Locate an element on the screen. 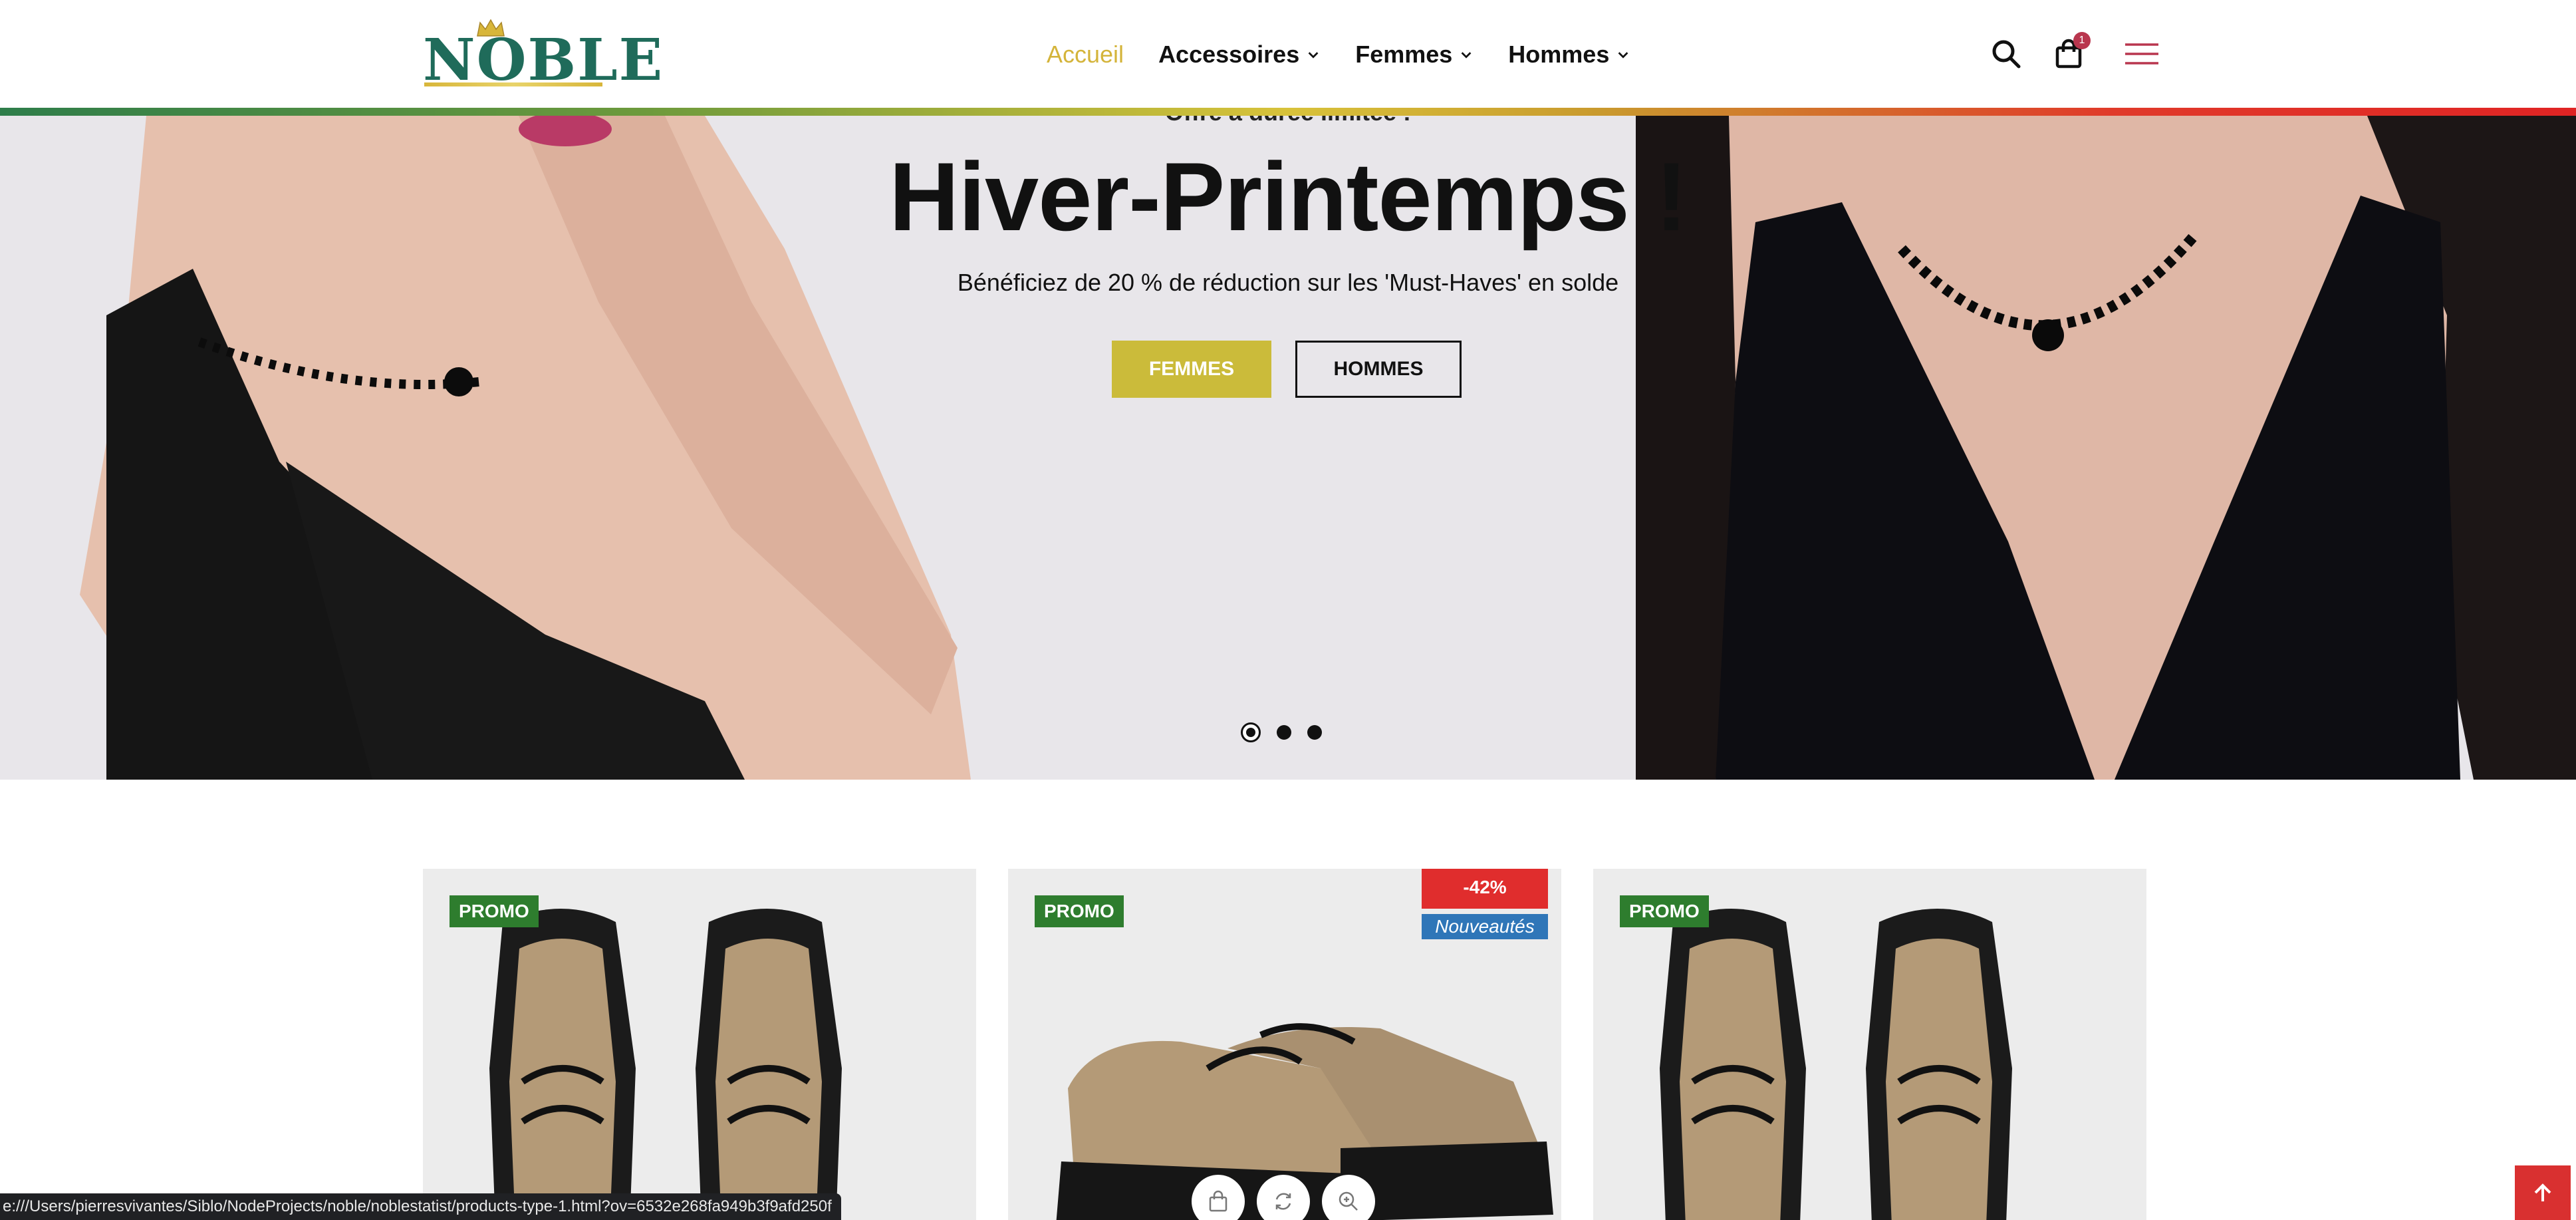  main-nav: Accueil Accessoires Femmes Hommes is located at coordinates (1338, 54).